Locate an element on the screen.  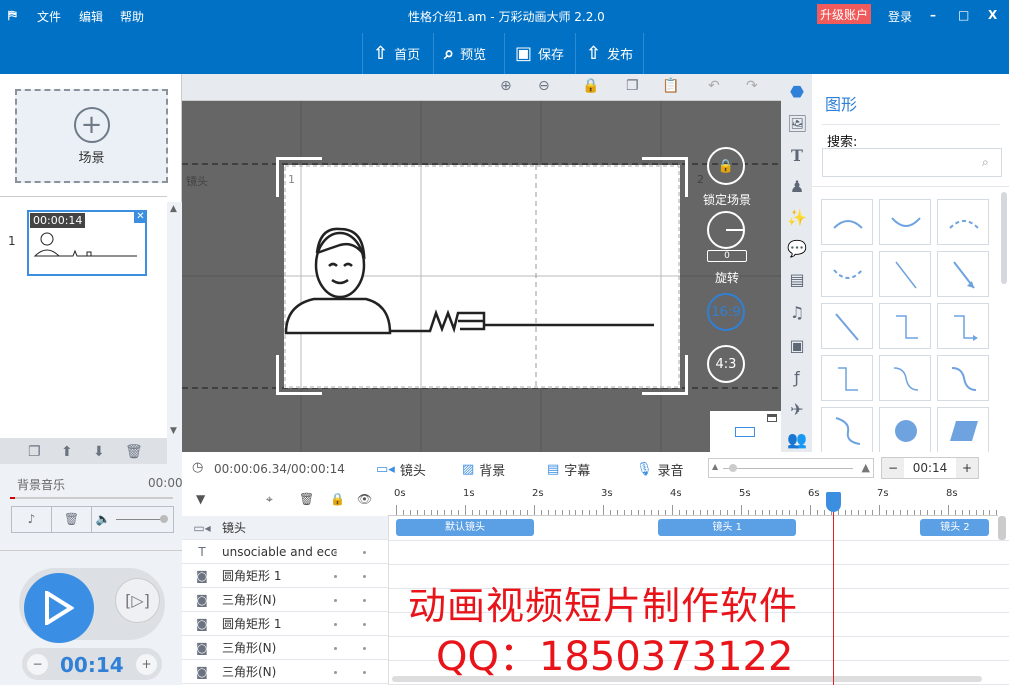
preview-frame-button: [▷] is located at coordinates (137, 600).